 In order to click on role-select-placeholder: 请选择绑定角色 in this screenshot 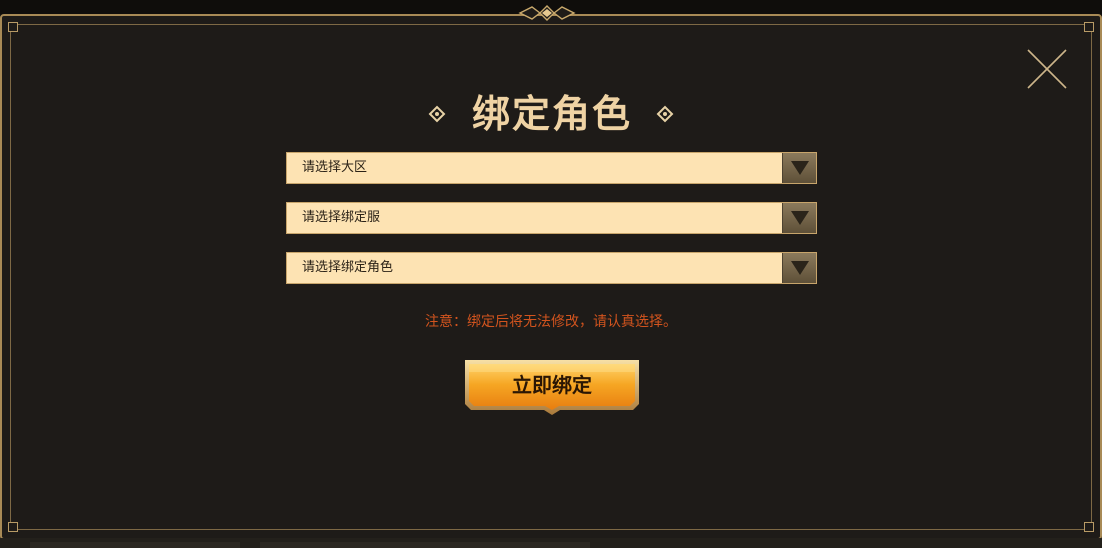, I will do `click(348, 267)`.